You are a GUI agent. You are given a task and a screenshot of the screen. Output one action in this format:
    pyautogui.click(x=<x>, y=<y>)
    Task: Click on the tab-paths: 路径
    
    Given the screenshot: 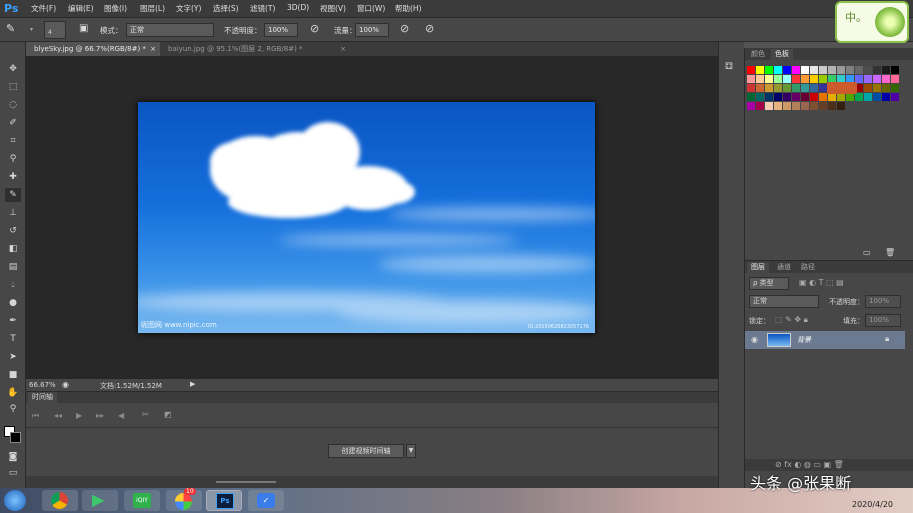 What is the action you would take?
    pyautogui.click(x=808, y=267)
    